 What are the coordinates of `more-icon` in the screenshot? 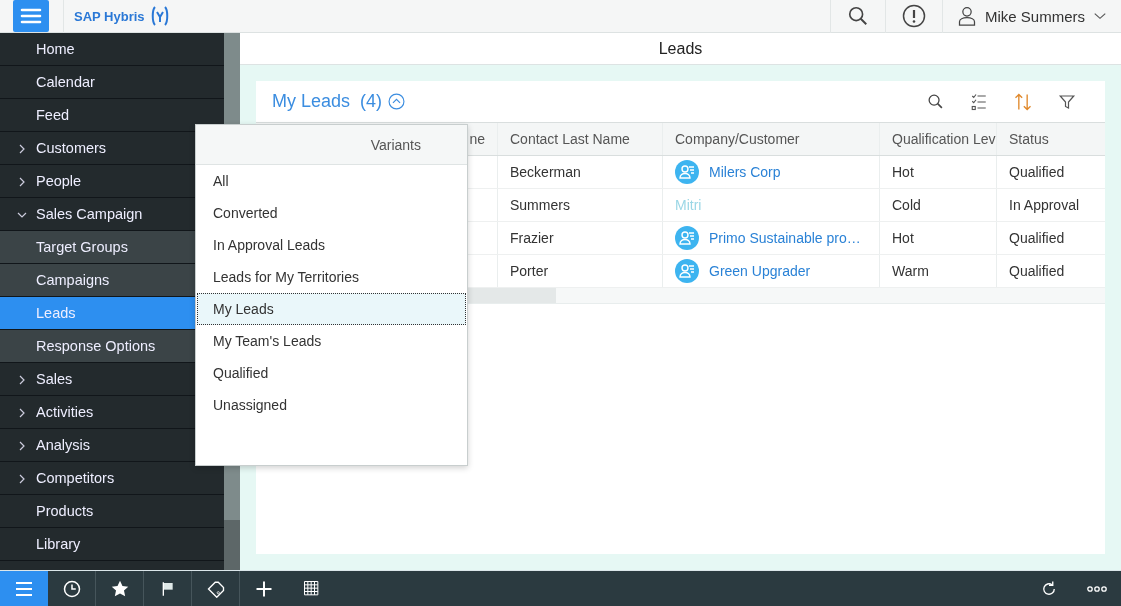 It's located at (1097, 588).